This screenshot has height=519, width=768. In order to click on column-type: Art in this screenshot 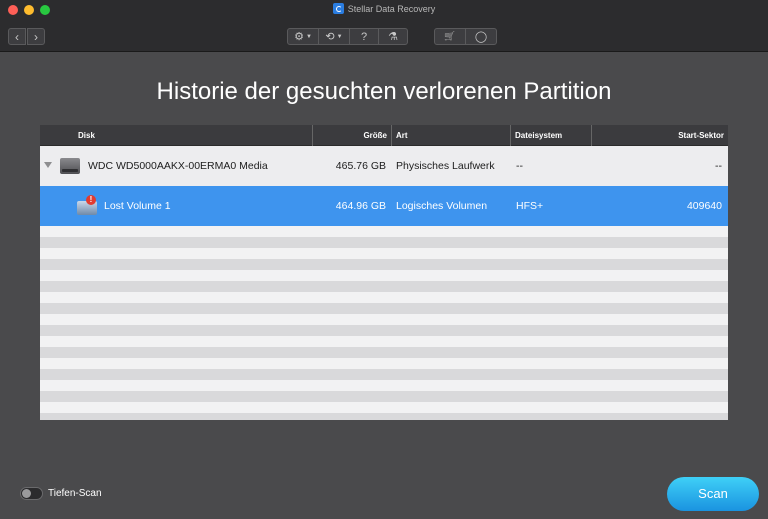, I will do `click(451, 135)`.